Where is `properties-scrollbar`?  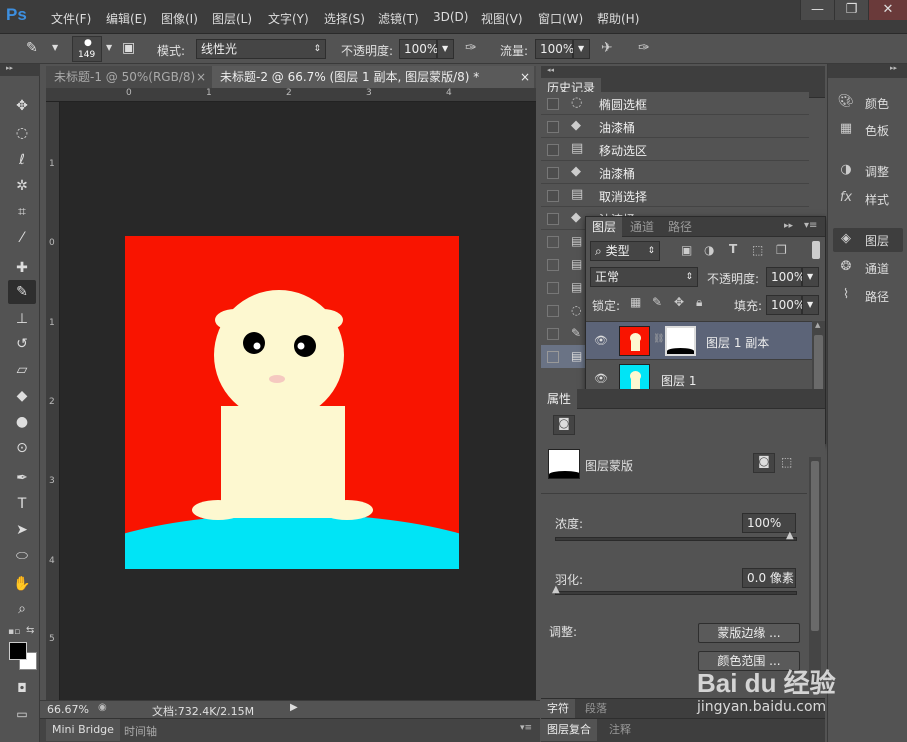
properties-scrollbar is located at coordinates (815, 572).